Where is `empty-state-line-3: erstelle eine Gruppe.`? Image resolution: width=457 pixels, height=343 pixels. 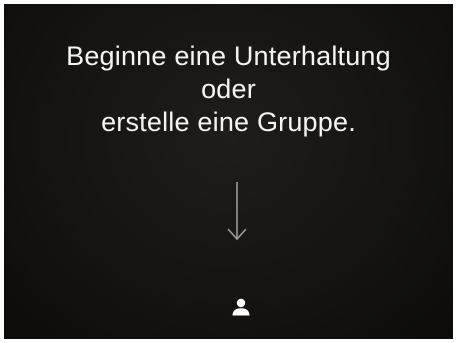 empty-state-line-3: erstelle eine Gruppe. is located at coordinates (228, 122).